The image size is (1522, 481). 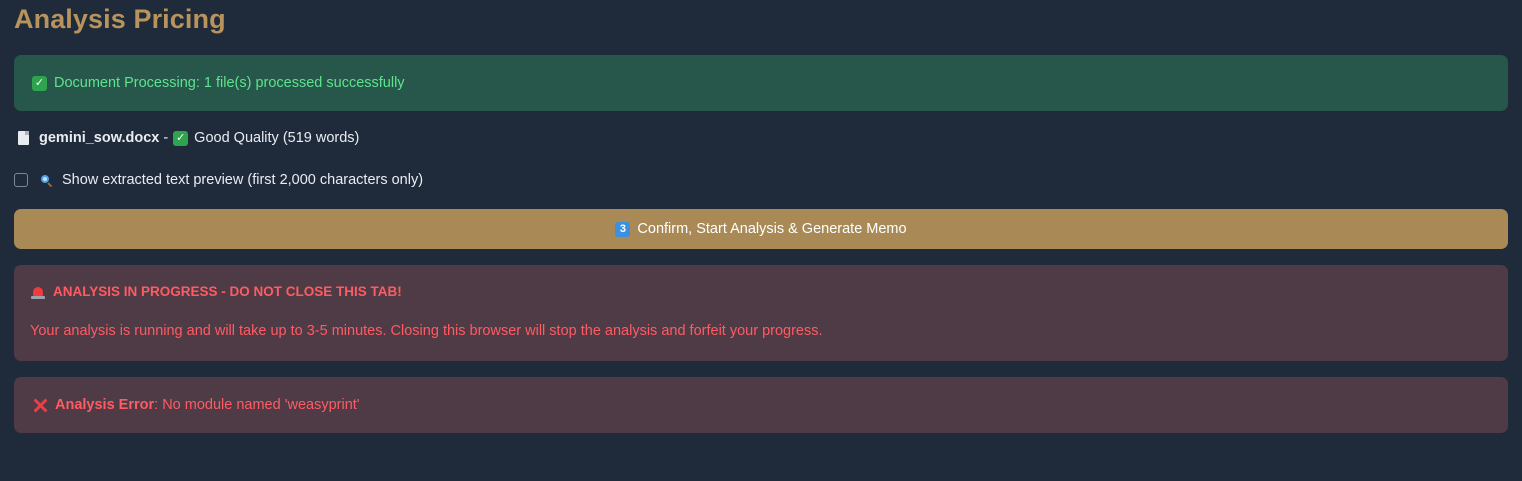 What do you see at coordinates (105, 405) in the screenshot?
I see `error-label: Analysis Error` at bounding box center [105, 405].